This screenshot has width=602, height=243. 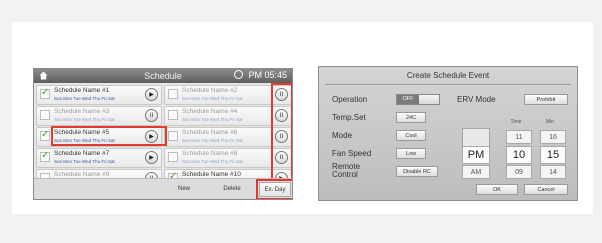 I want to click on hour-below: 09, so click(x=519, y=172).